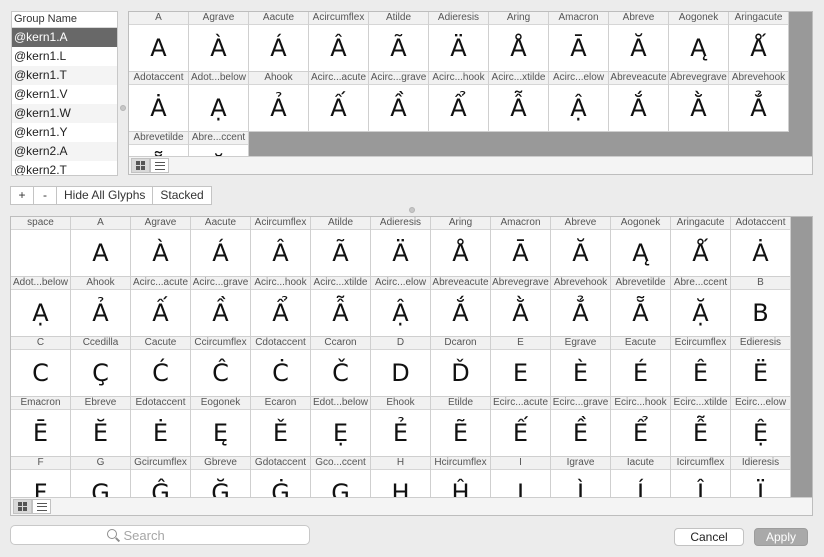  Describe the element at coordinates (64, 168) in the screenshot. I see `group-list-item: @kern2.T` at that location.